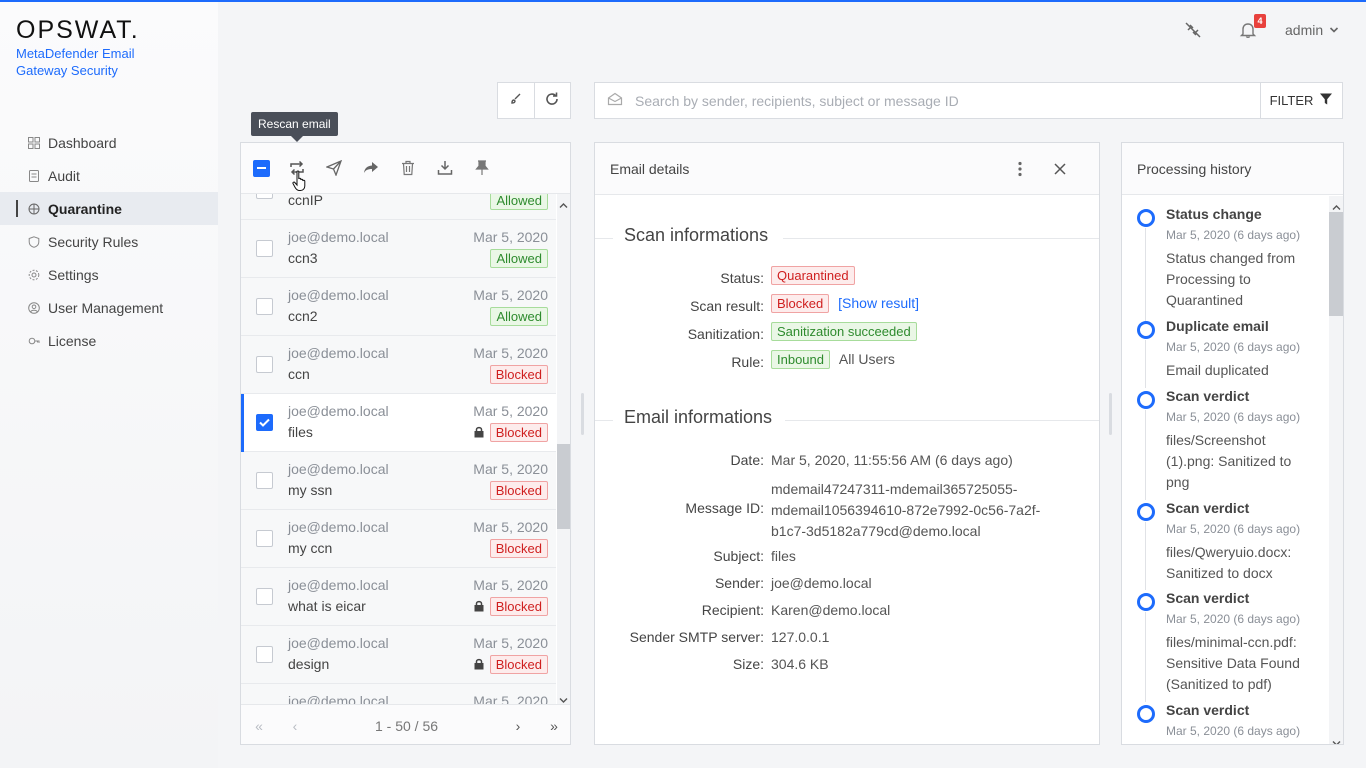 The image size is (1366, 768). What do you see at coordinates (34, 241) in the screenshot?
I see `shield-icon` at bounding box center [34, 241].